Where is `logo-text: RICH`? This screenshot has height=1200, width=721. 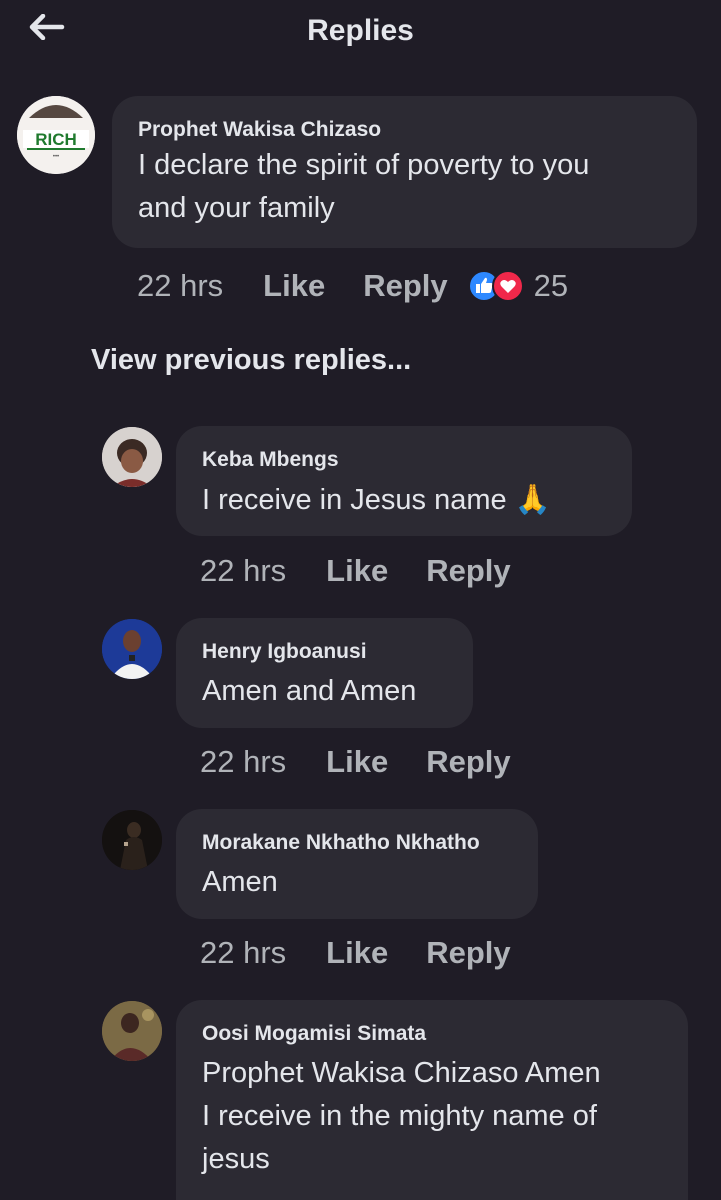
logo-text: RICH is located at coordinates (56, 139).